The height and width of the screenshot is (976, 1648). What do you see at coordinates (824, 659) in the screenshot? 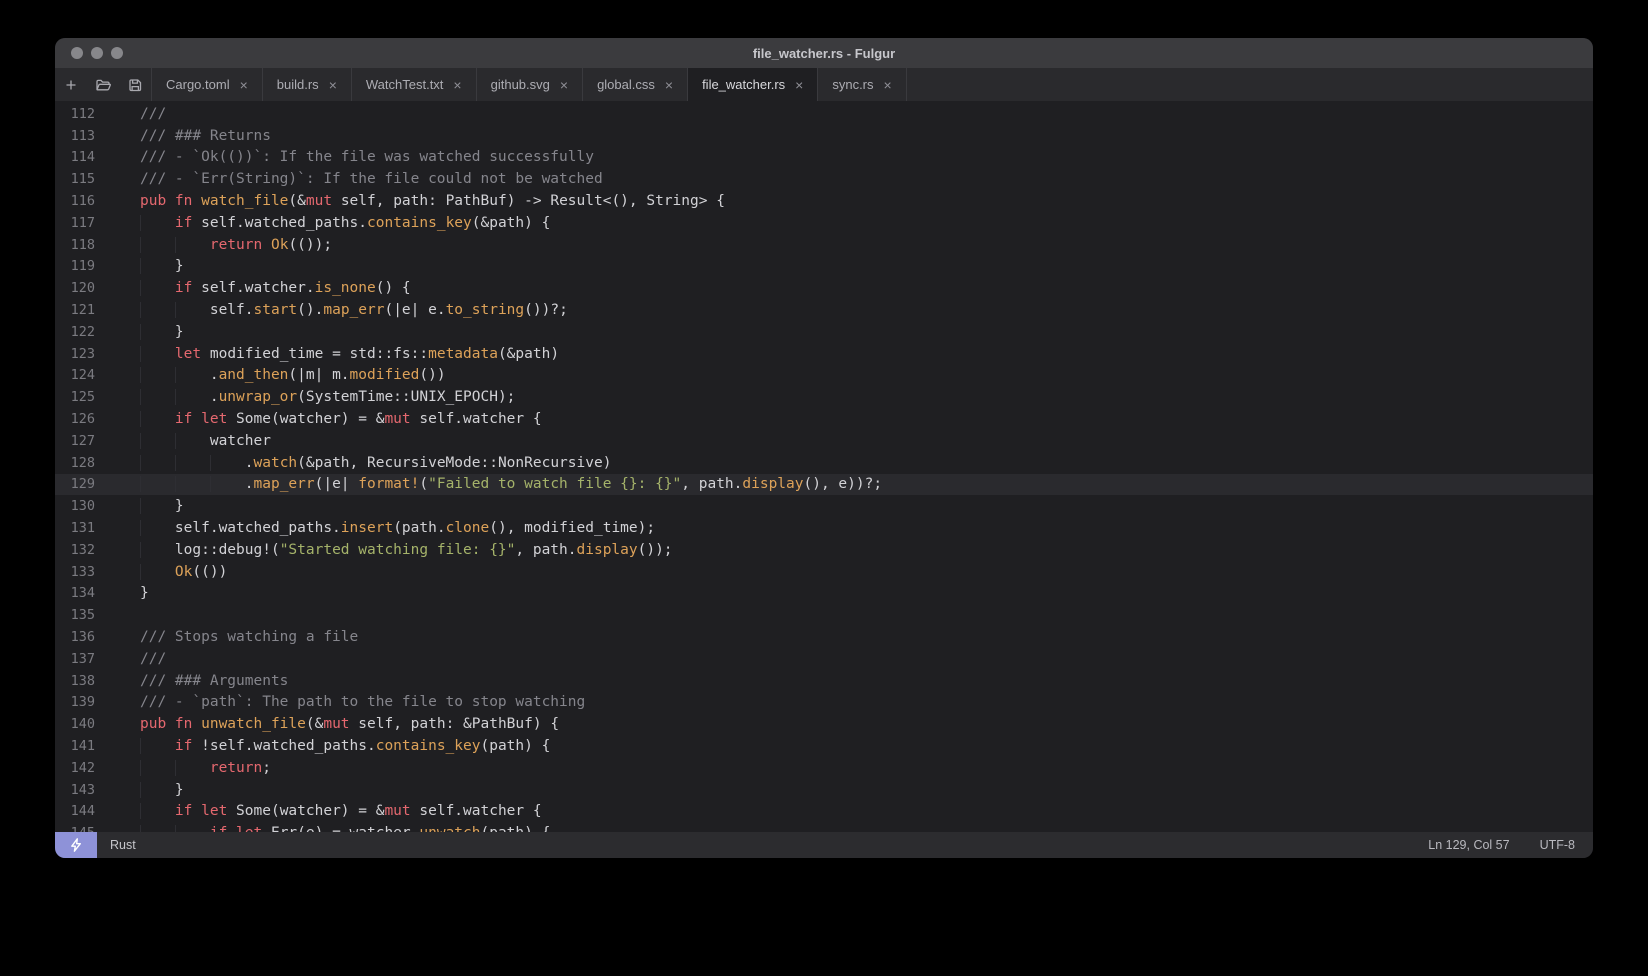
I see `code-line-137: 137 ///` at bounding box center [824, 659].